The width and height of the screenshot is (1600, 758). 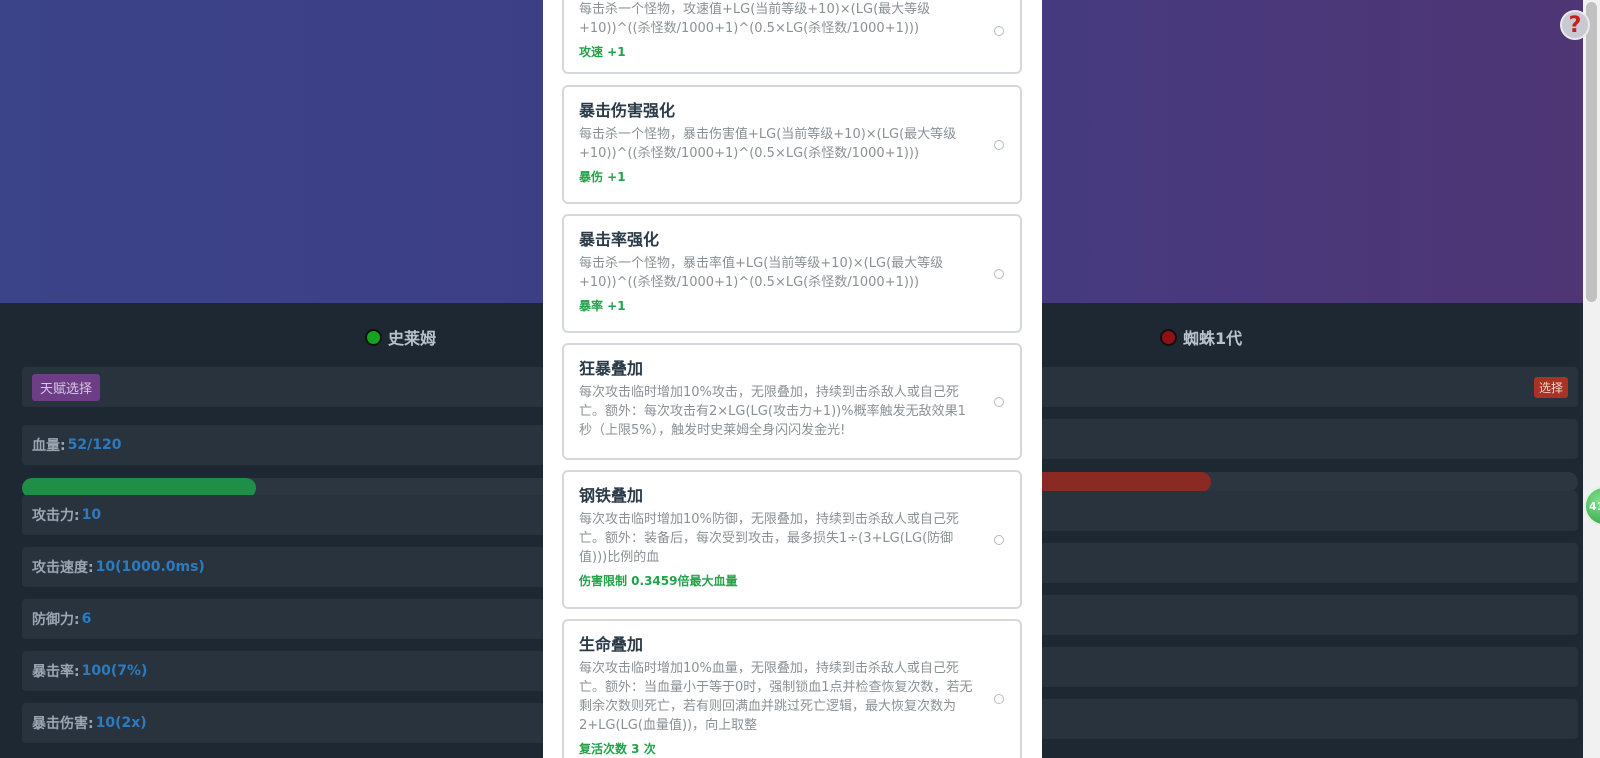 I want to click on enemy-hp-row, so click(x=1304, y=439).